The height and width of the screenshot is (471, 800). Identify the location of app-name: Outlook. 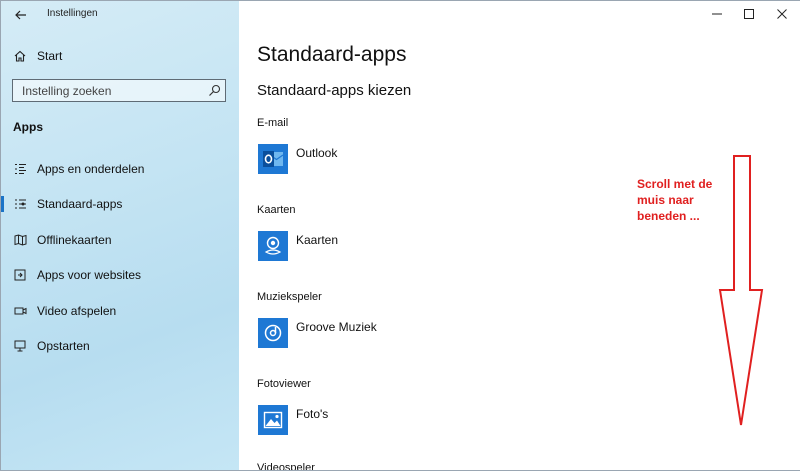
(317, 153).